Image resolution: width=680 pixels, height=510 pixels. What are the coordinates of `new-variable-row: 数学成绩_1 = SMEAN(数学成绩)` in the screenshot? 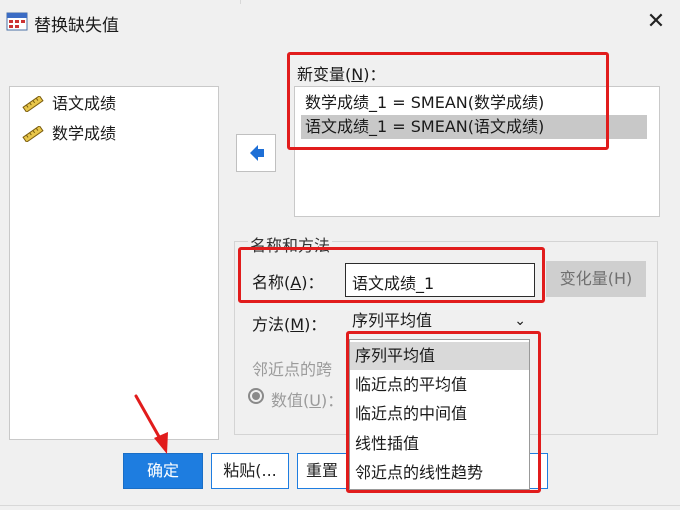 It's located at (424, 103).